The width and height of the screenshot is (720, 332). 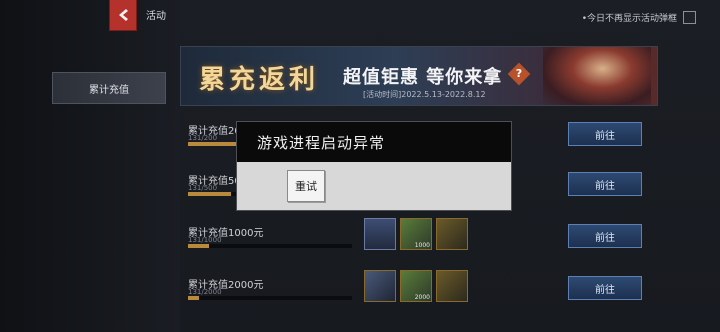 What do you see at coordinates (519, 74) in the screenshot?
I see `question-icon: ?` at bounding box center [519, 74].